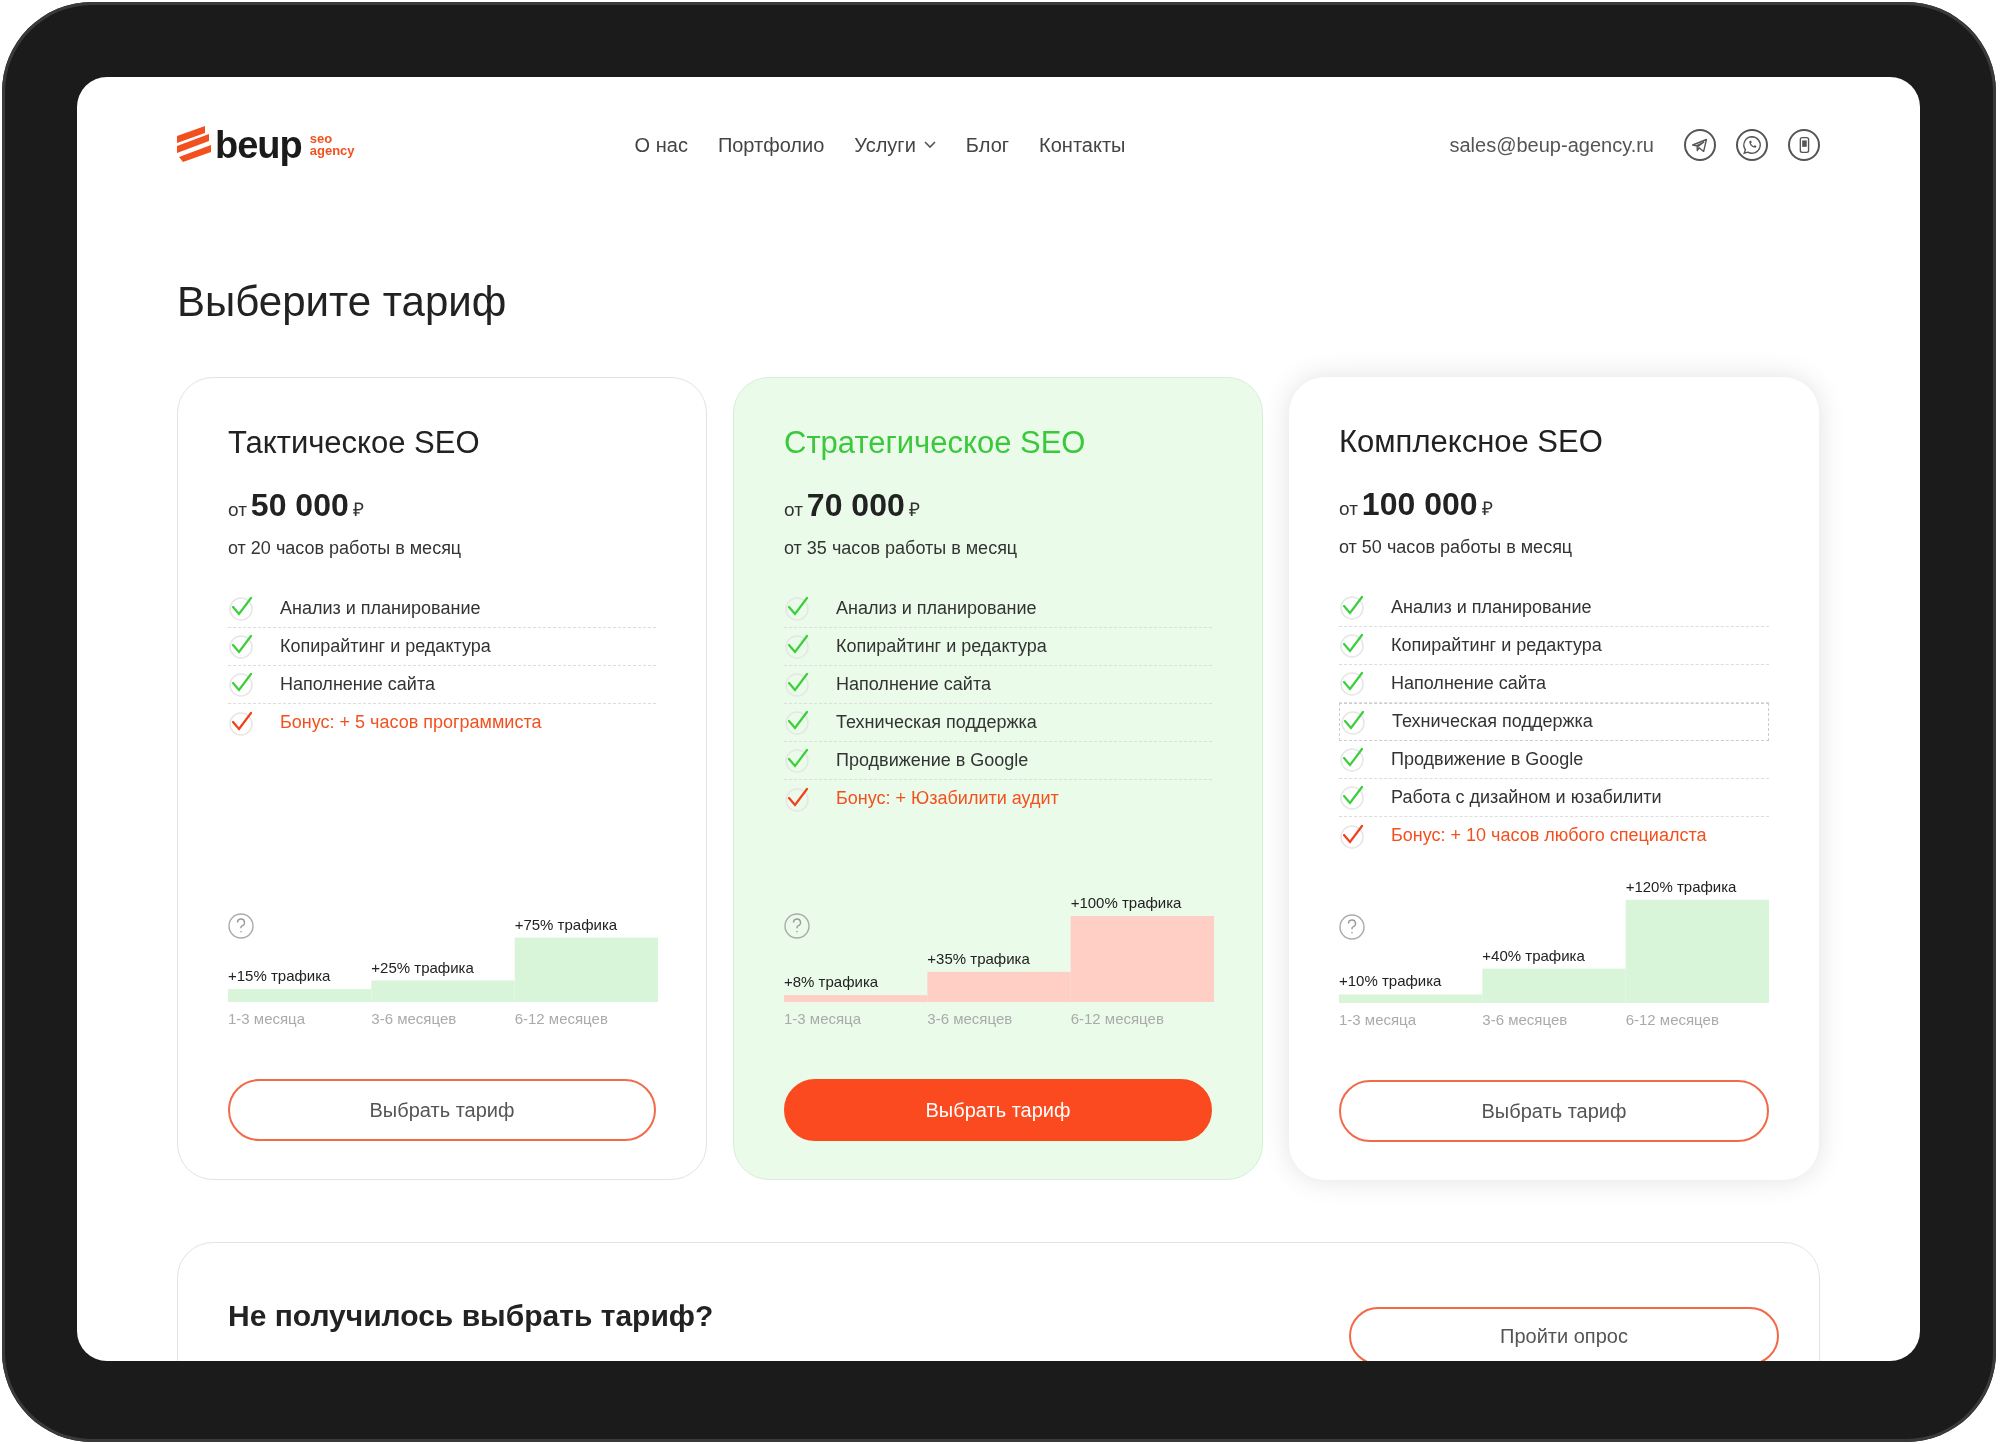  I want to click on logo-icon, so click(194, 145).